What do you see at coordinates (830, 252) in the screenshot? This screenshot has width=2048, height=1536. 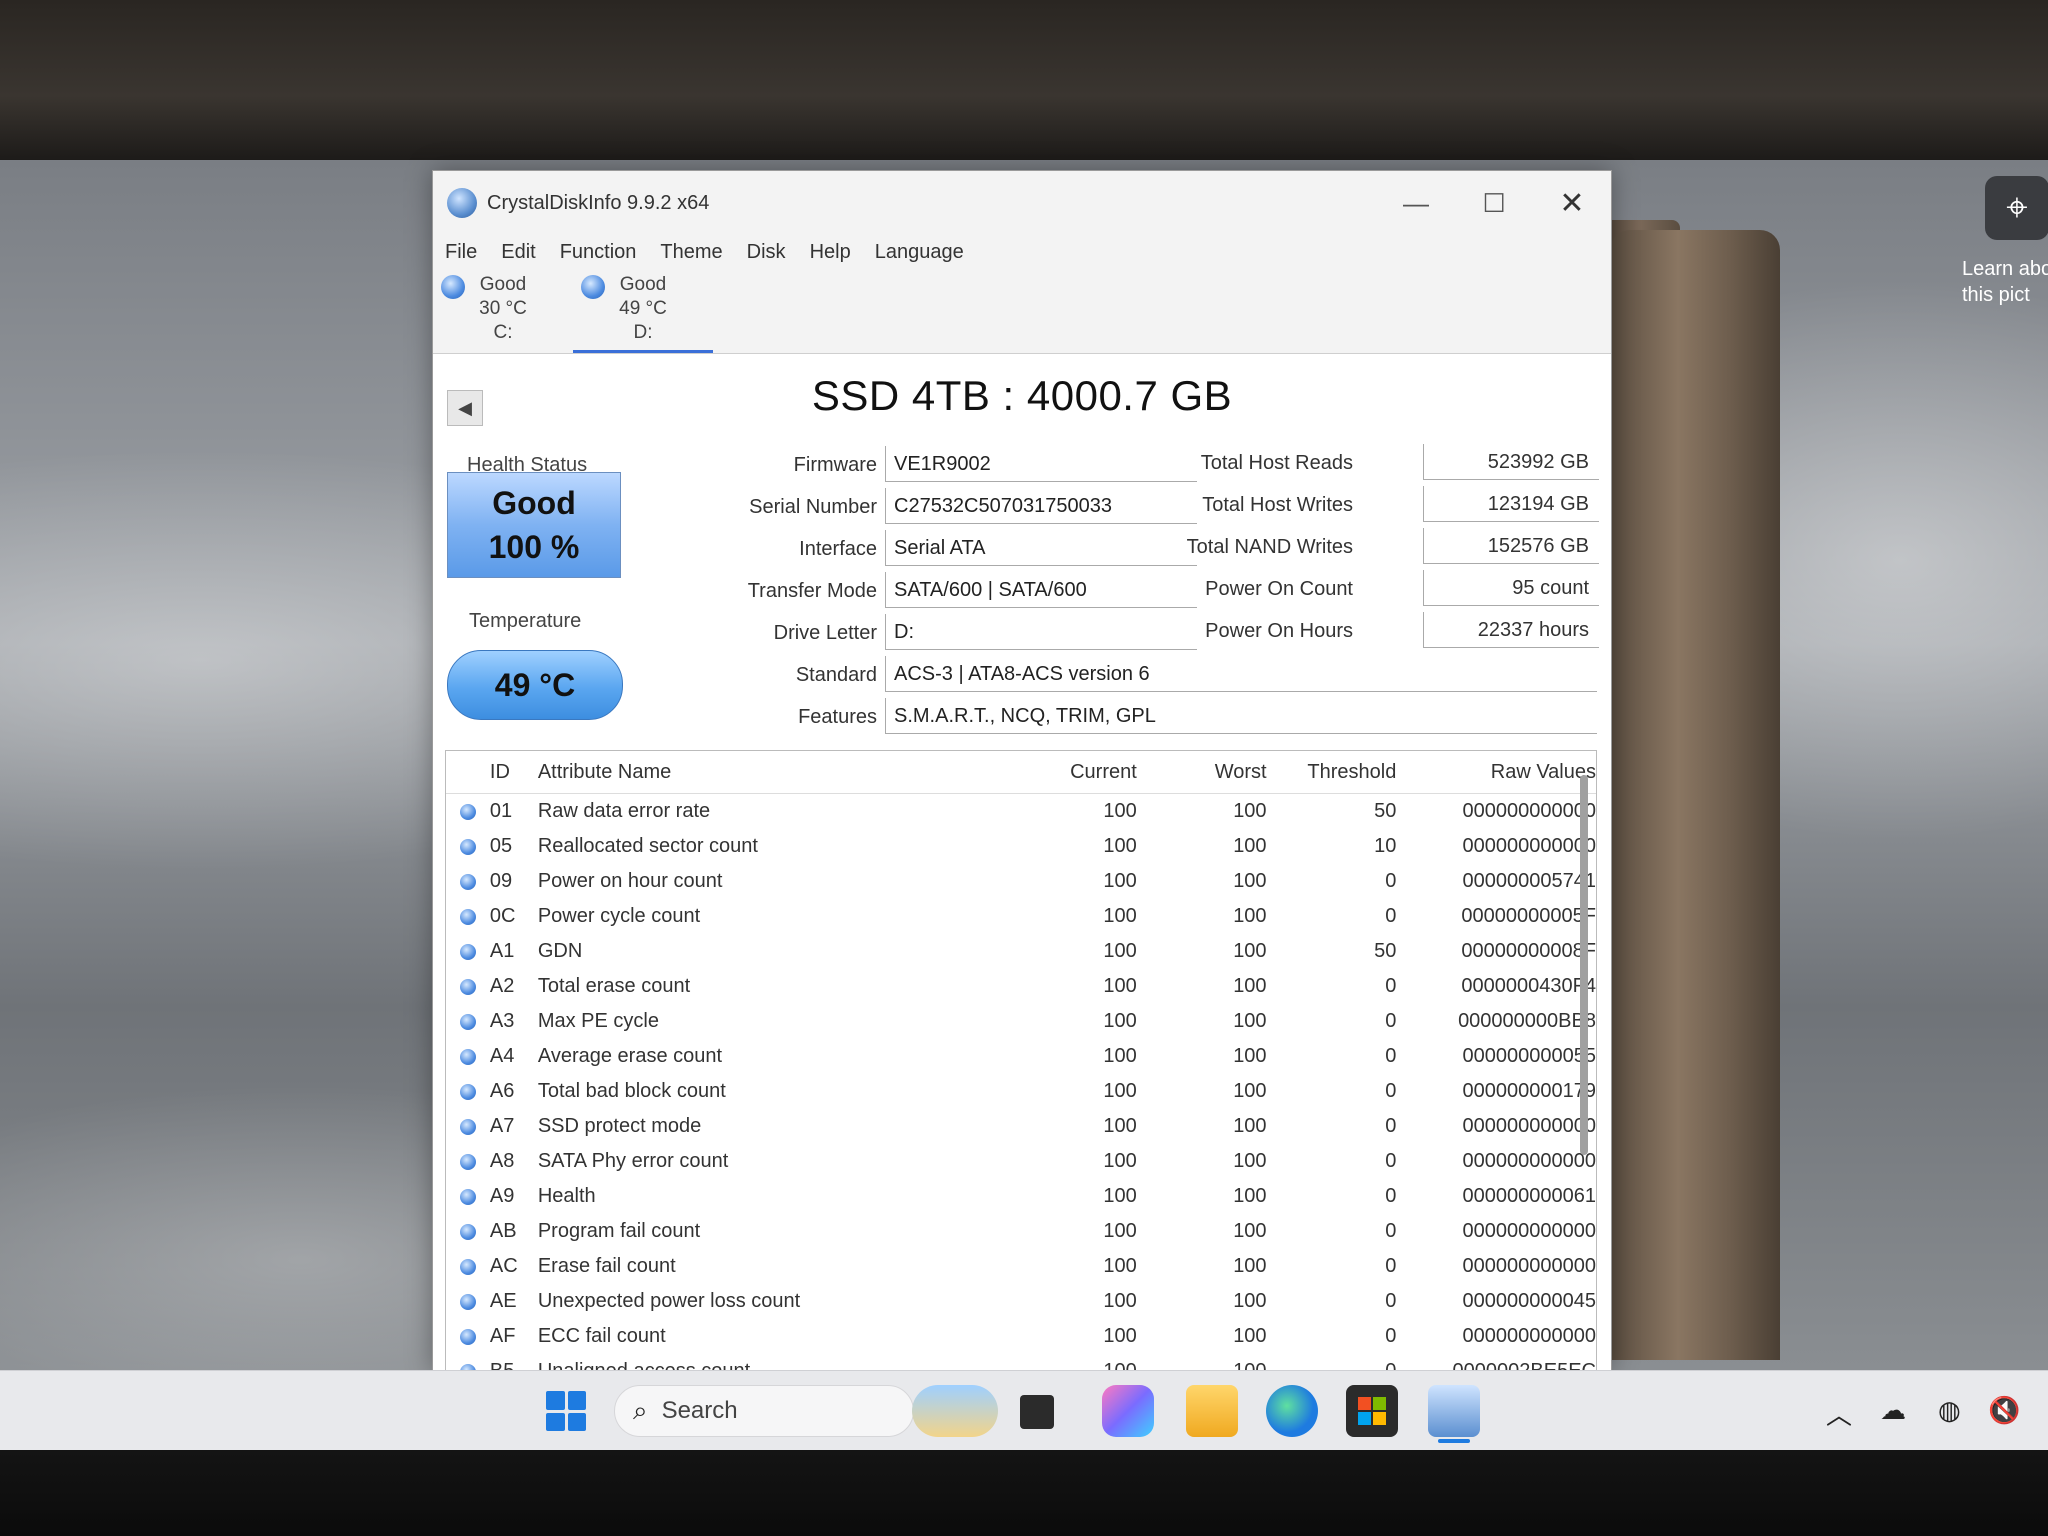 I see `menu-help: Help` at bounding box center [830, 252].